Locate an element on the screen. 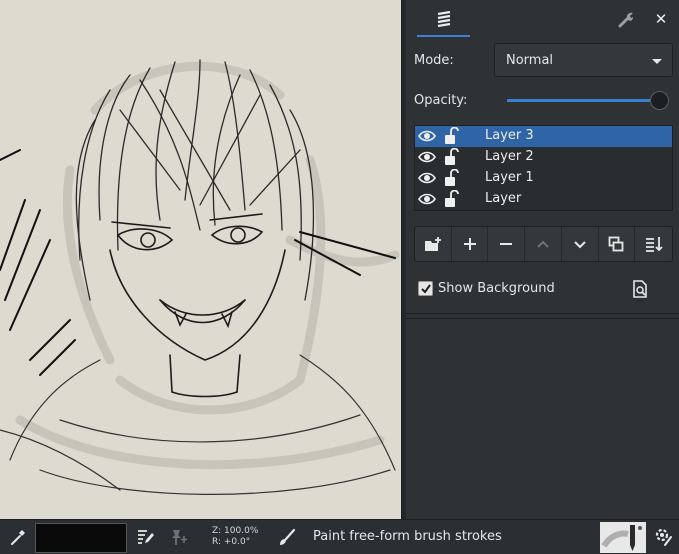  tab-tool-options is located at coordinates (626, 19).